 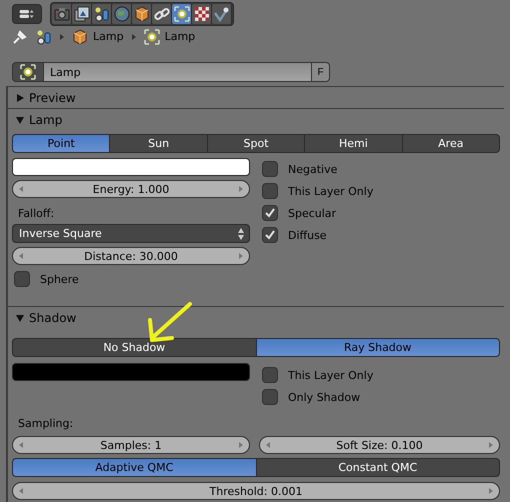 I want to click on globe-icon, so click(x=122, y=14).